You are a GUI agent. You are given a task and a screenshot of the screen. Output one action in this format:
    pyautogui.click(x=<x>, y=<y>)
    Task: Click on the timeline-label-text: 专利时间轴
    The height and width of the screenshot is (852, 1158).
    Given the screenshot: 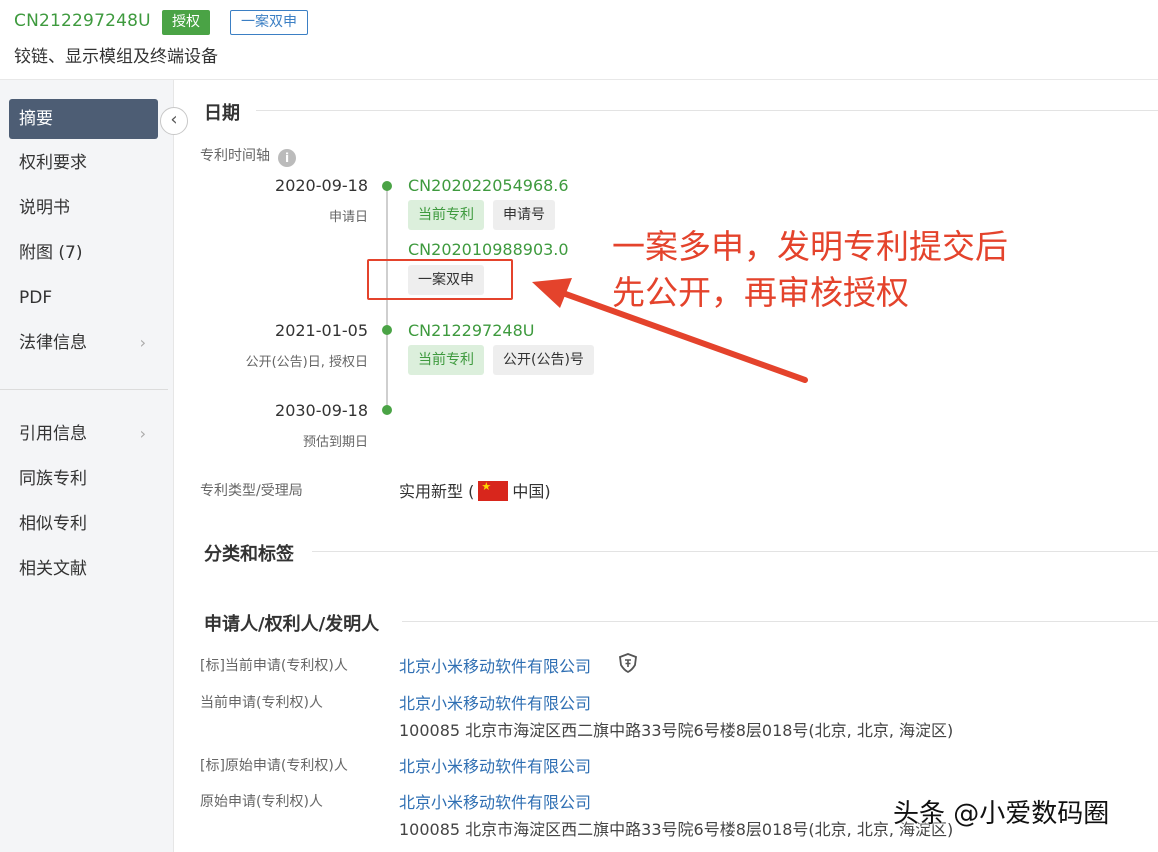 What is the action you would take?
    pyautogui.click(x=235, y=156)
    